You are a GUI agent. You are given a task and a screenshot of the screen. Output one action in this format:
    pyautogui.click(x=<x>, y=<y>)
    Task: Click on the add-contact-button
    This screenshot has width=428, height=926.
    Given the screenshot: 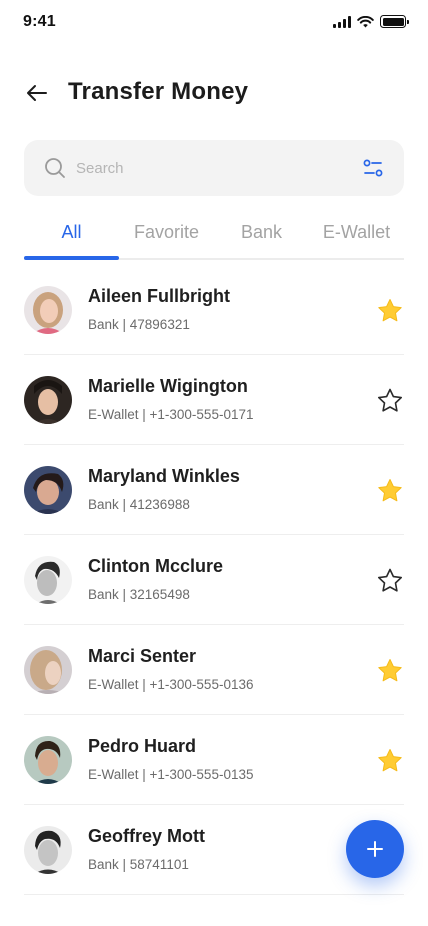 What is the action you would take?
    pyautogui.click(x=375, y=849)
    